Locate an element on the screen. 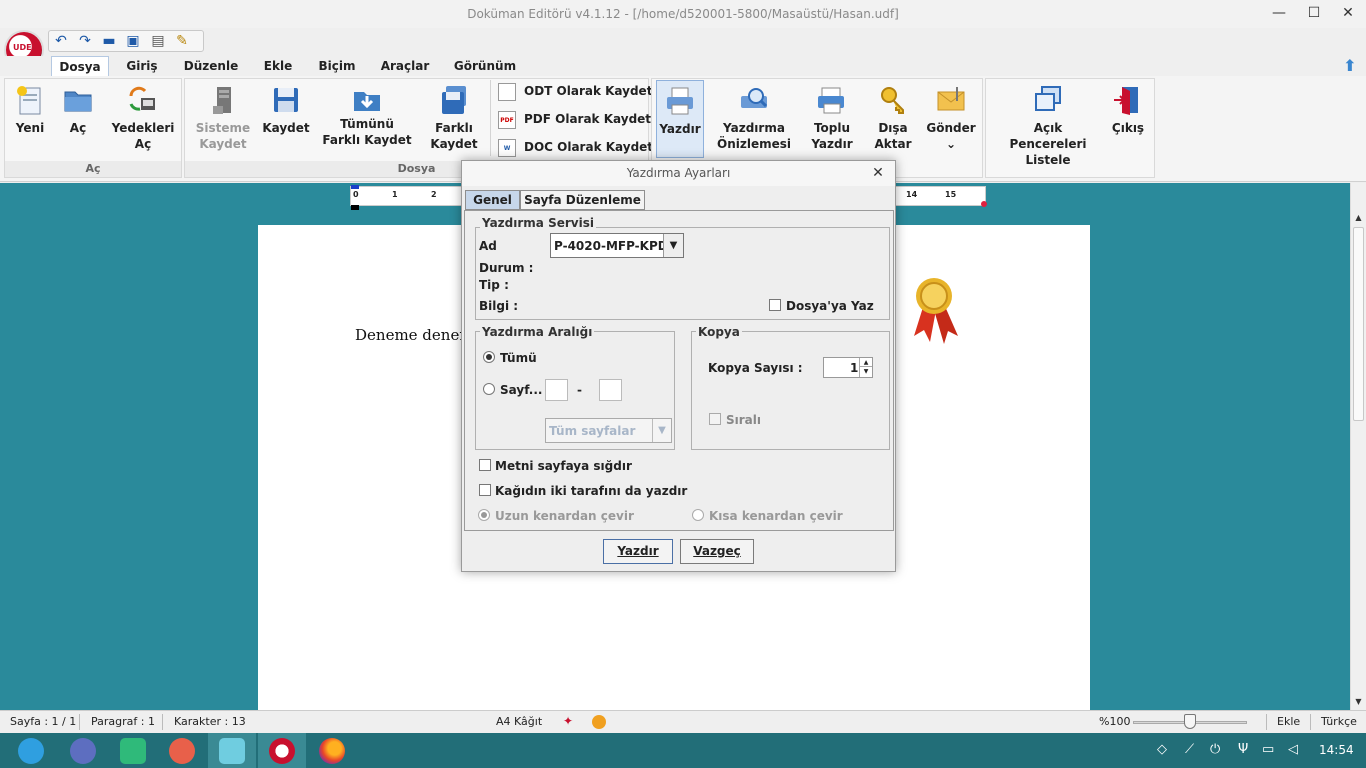 The height and width of the screenshot is (768, 1366). page-to-input is located at coordinates (610, 390).